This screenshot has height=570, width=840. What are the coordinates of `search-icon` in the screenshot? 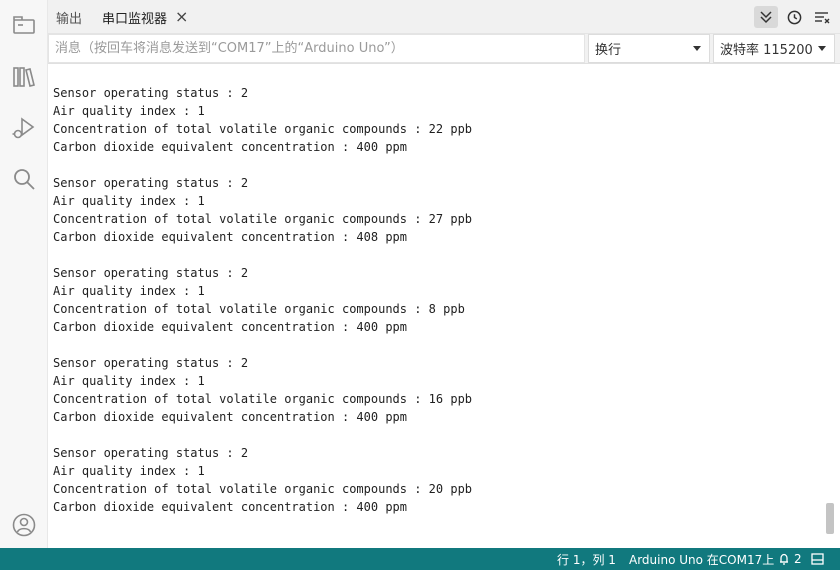 It's located at (24, 179).